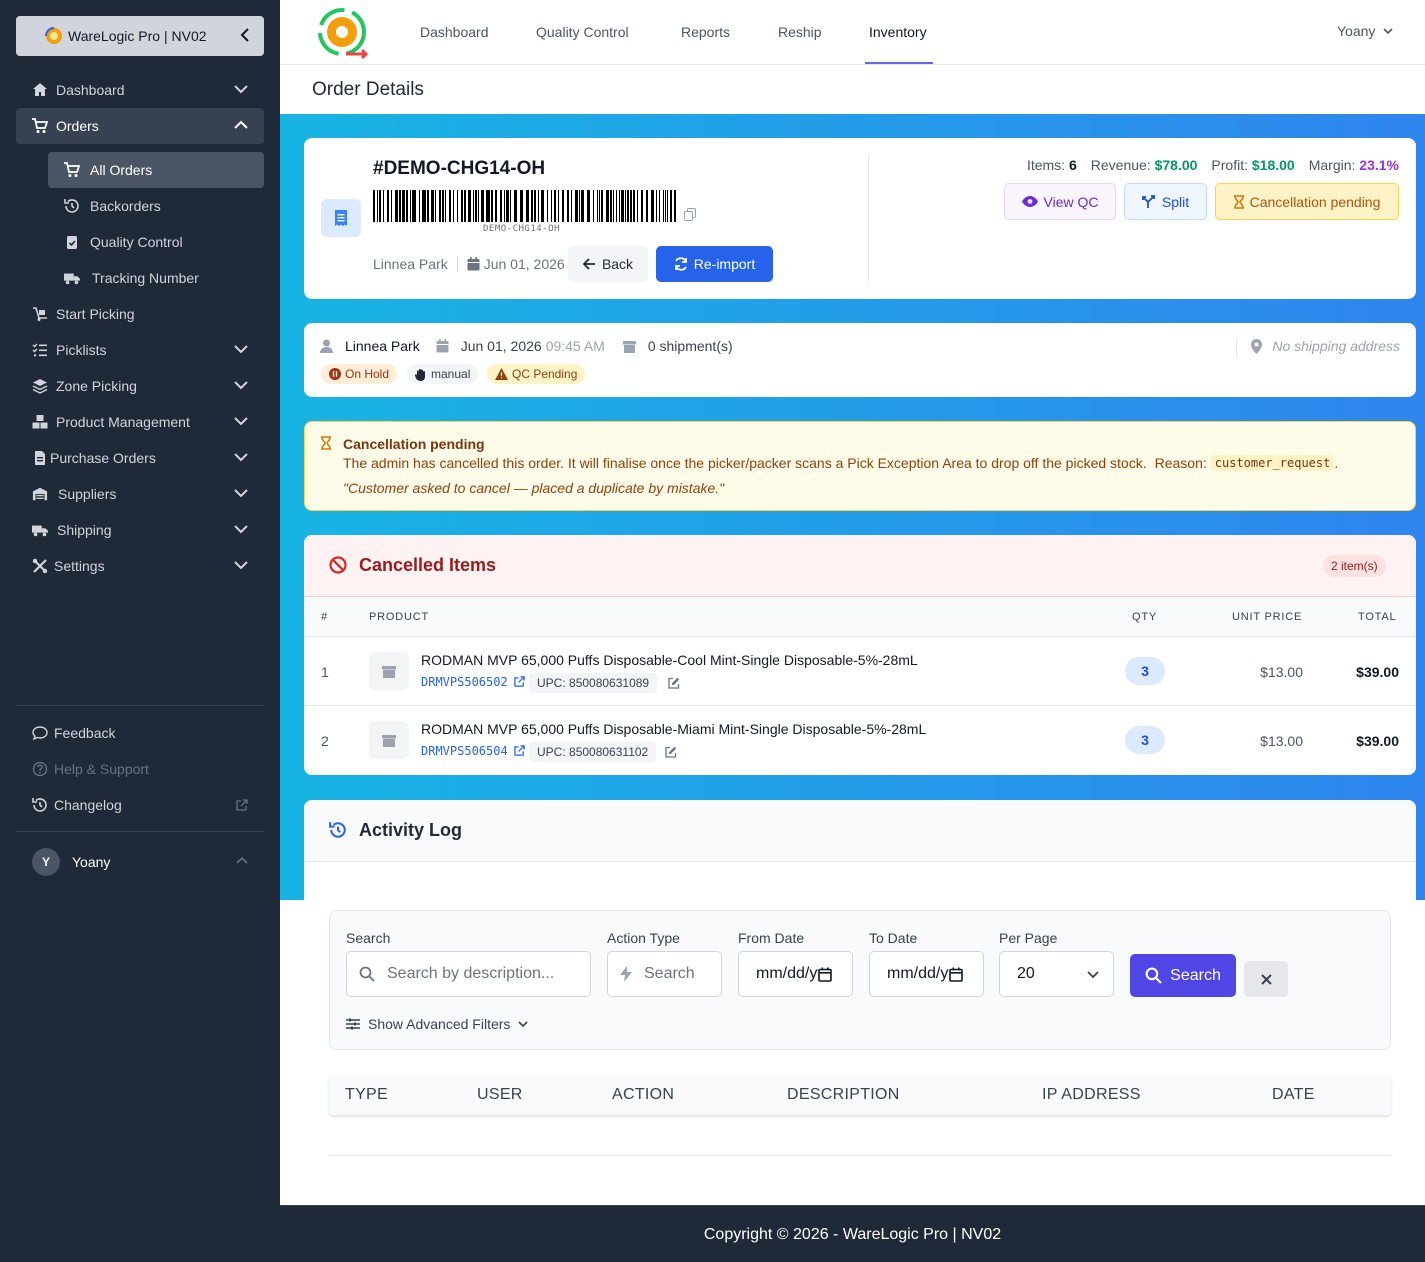 The height and width of the screenshot is (1262, 1425). I want to click on per-page-select: 20, so click(1056, 974).